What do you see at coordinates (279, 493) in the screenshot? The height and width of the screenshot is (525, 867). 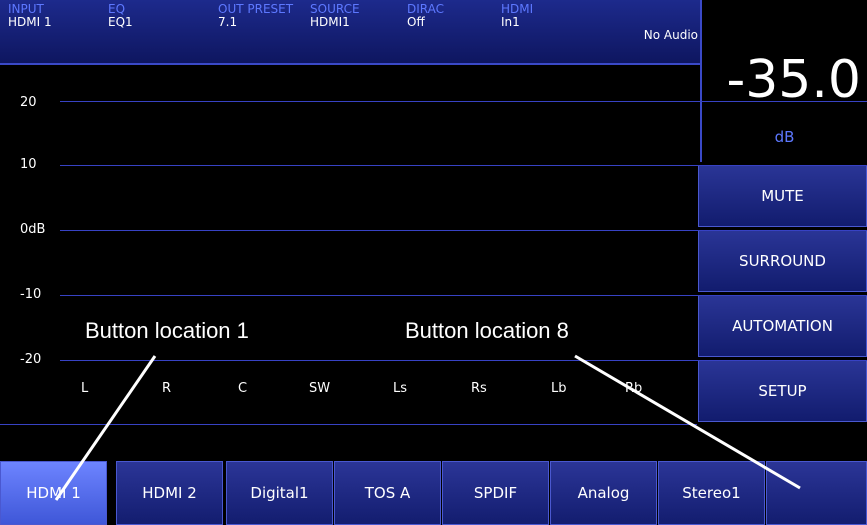 I see `input-tab-digital1: Digital1` at bounding box center [279, 493].